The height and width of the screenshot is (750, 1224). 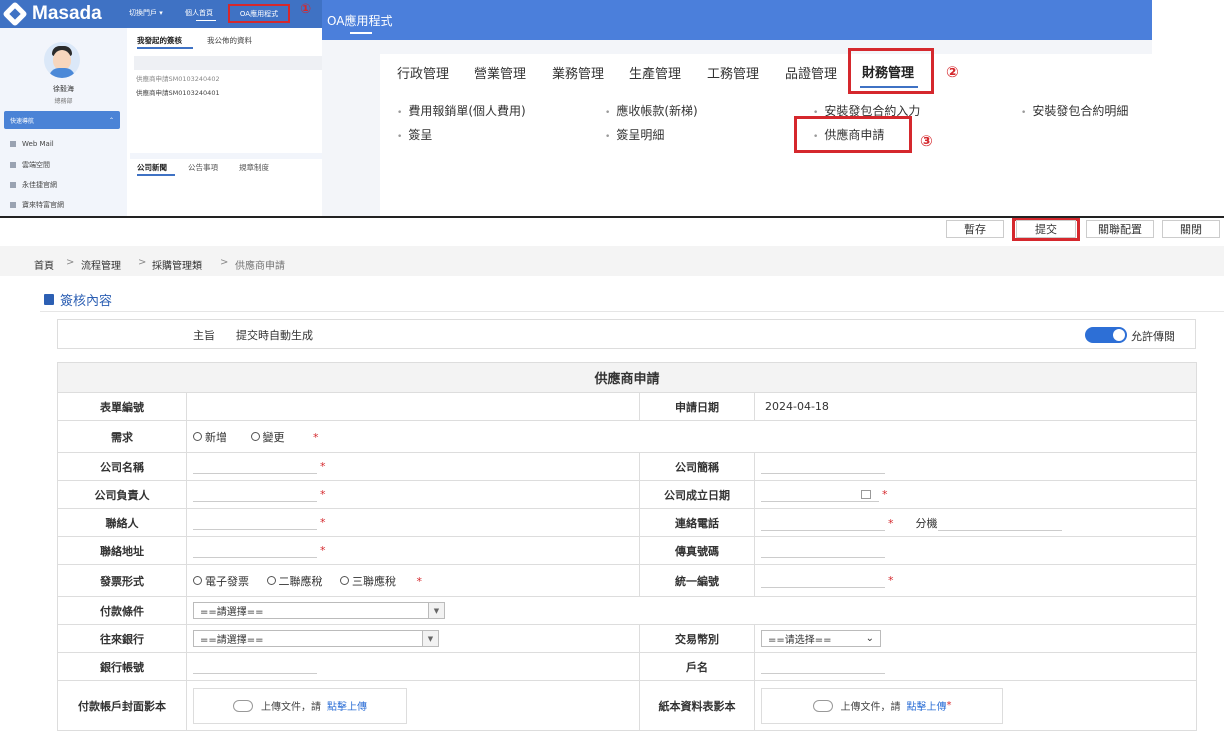 I want to click on account-name-input, so click(x=823, y=667).